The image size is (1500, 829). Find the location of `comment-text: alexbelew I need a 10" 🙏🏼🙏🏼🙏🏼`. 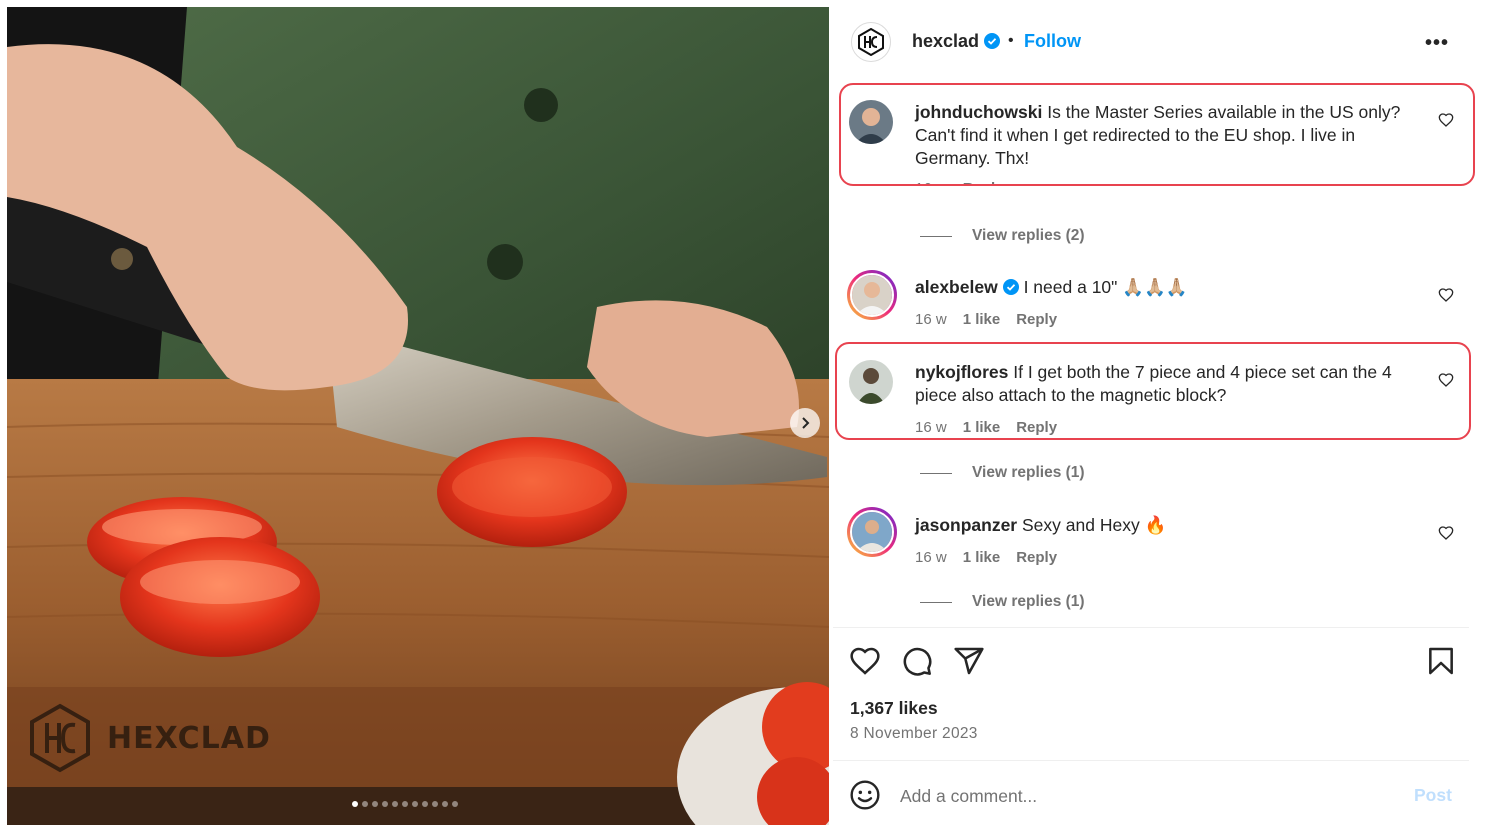

comment-text: alexbelew I need a 10" 🙏🏼🙏🏼🙏🏼 is located at coordinates (1175, 287).